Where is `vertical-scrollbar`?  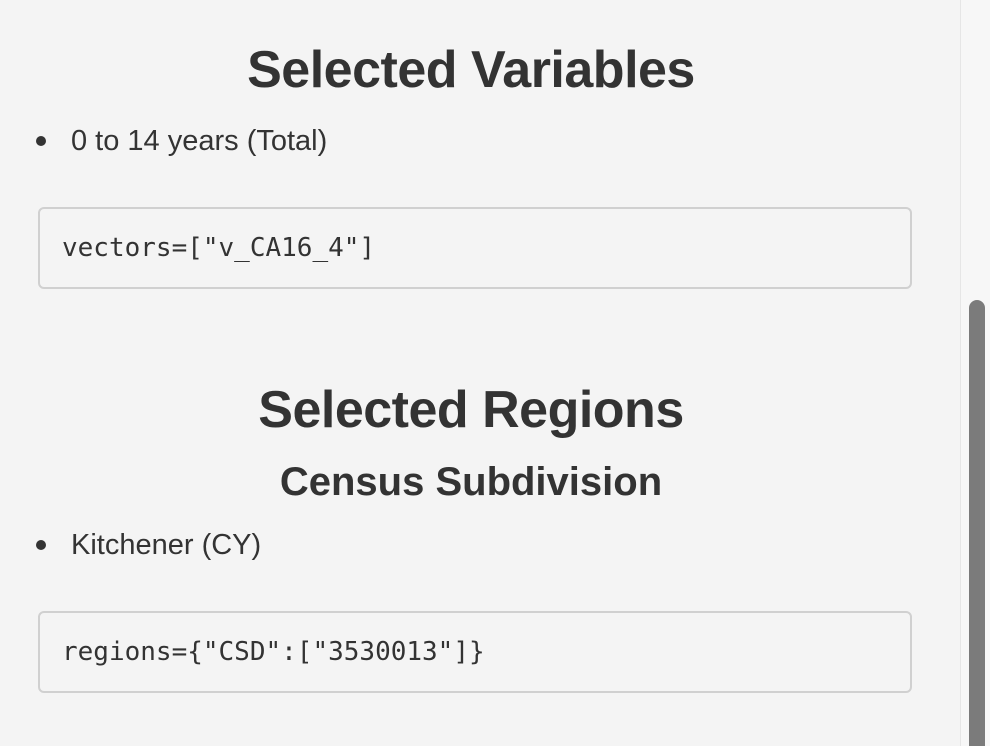 vertical-scrollbar is located at coordinates (975, 373).